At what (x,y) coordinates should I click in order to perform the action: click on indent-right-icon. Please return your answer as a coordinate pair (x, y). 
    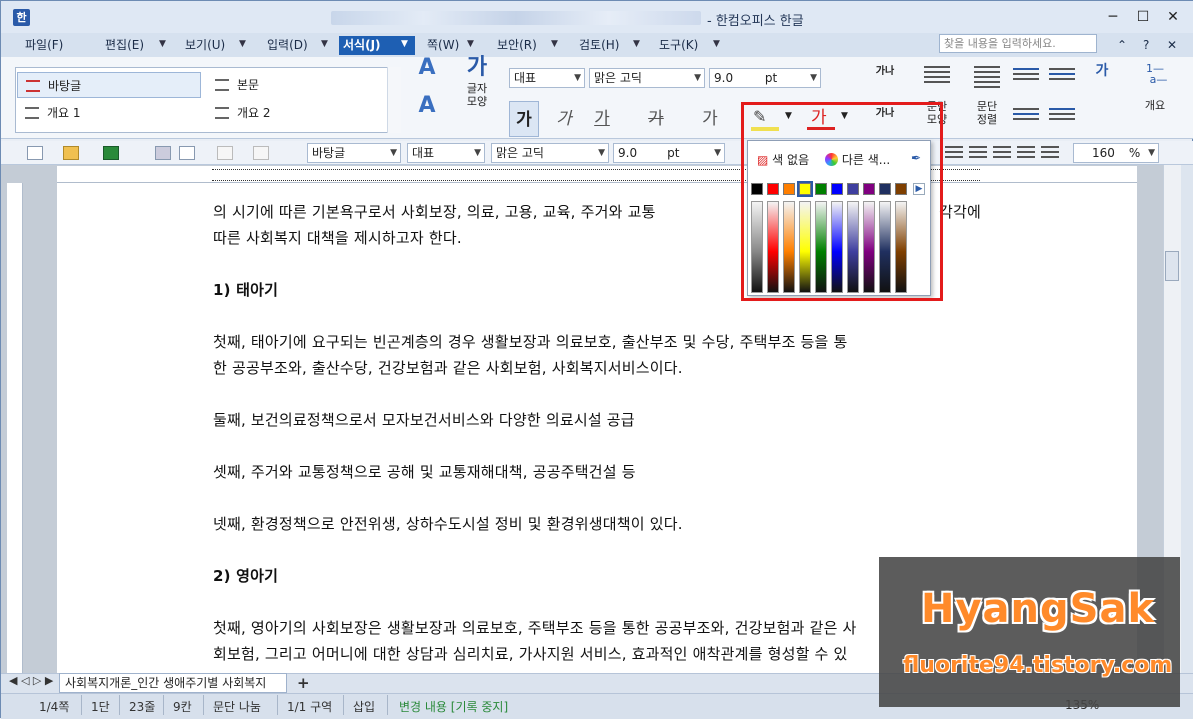
    Looking at the image, I should click on (1062, 78).